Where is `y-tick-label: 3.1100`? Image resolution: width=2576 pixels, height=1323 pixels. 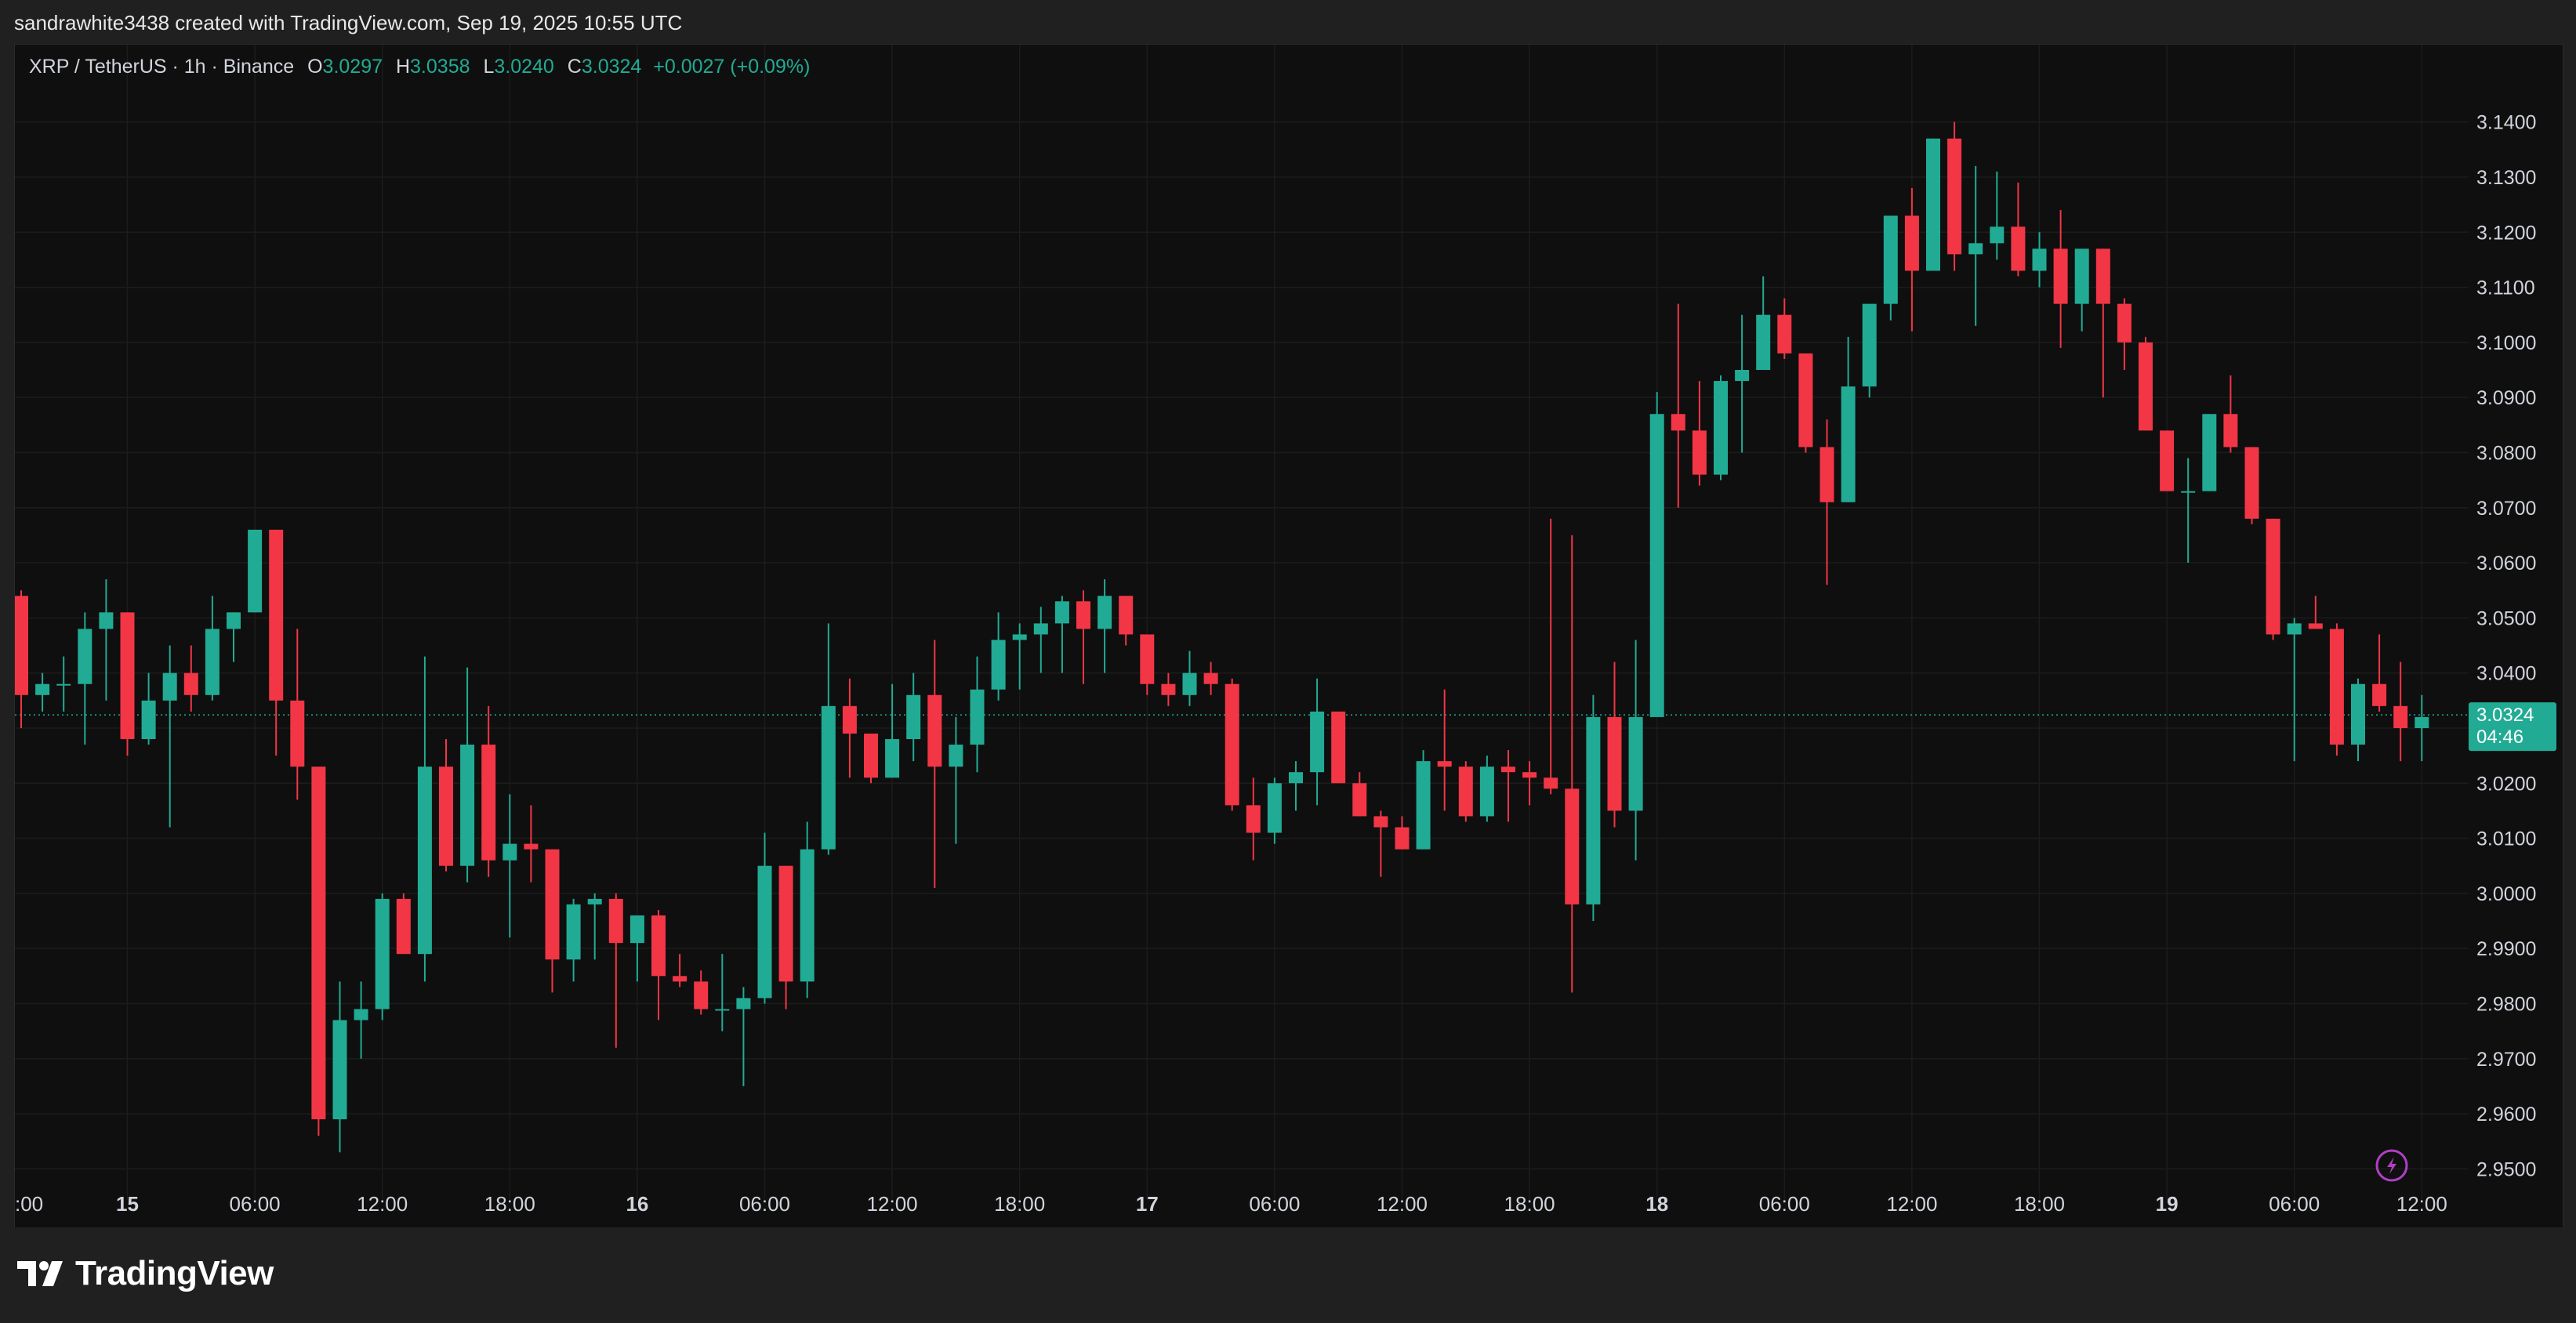 y-tick-label: 3.1100 is located at coordinates (2506, 288).